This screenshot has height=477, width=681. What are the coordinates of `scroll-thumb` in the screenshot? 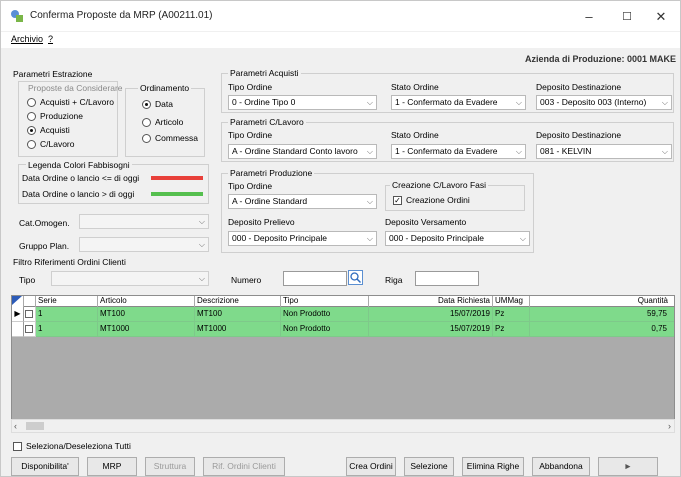 It's located at (35, 426).